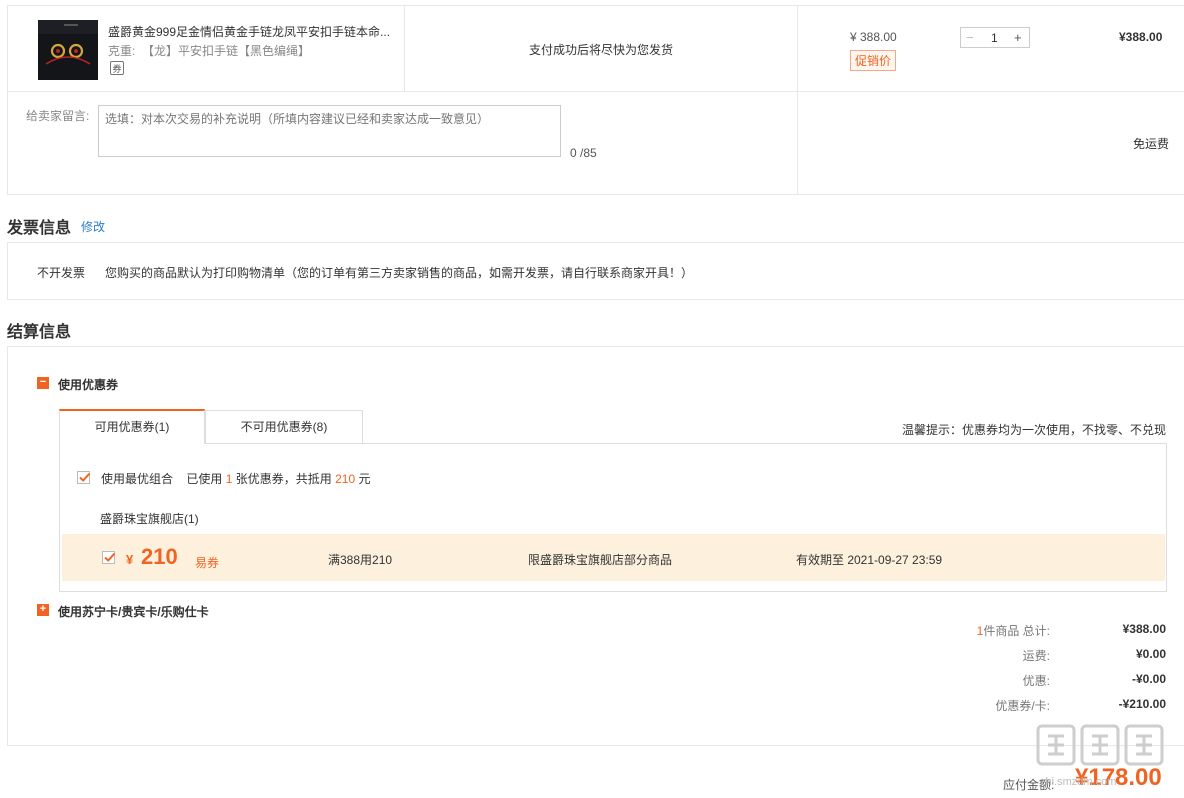 The width and height of the screenshot is (1184, 798). I want to click on product-spec-value: 【龙】平安扣手链【黑色编绳】, so click(226, 51).